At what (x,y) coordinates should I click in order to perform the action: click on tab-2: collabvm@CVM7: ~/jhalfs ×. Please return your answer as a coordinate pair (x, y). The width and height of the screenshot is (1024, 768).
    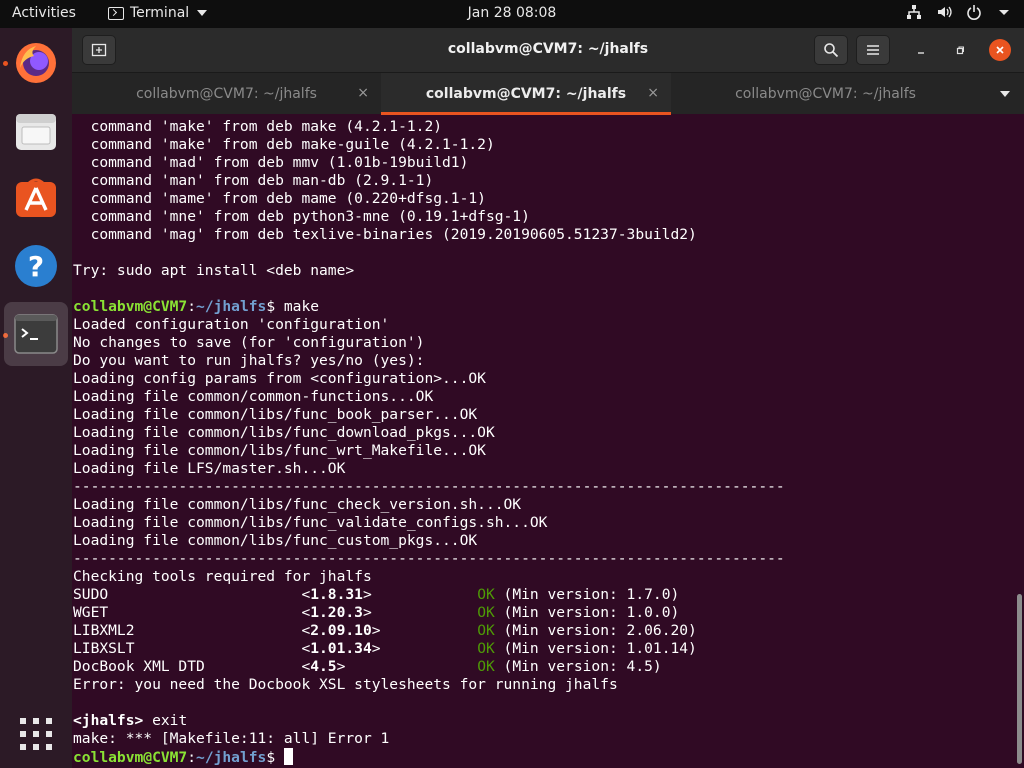
    Looking at the image, I should click on (526, 94).